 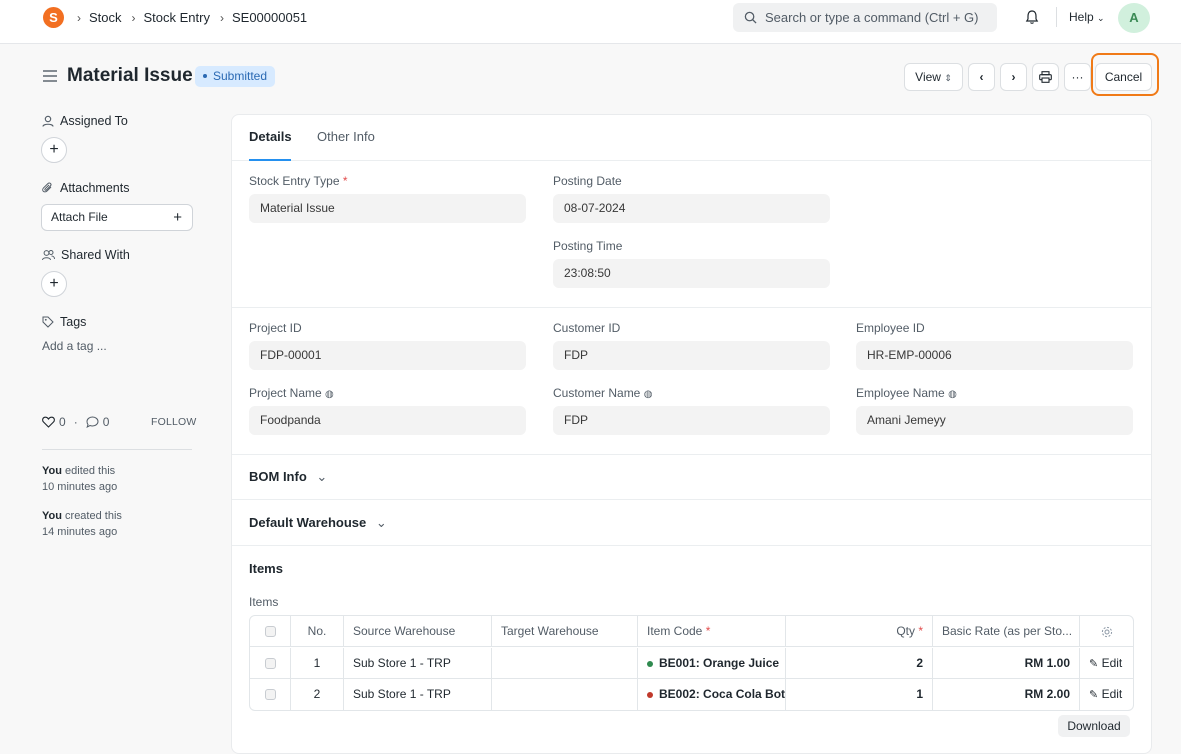 What do you see at coordinates (288, 477) in the screenshot?
I see `bom-info-section-toggle: BOM Info ⌄` at bounding box center [288, 477].